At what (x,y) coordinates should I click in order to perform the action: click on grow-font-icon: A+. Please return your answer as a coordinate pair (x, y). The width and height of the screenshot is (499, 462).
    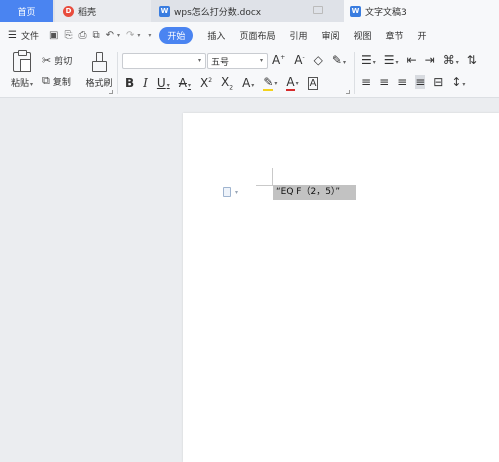
    Looking at the image, I should click on (278, 60).